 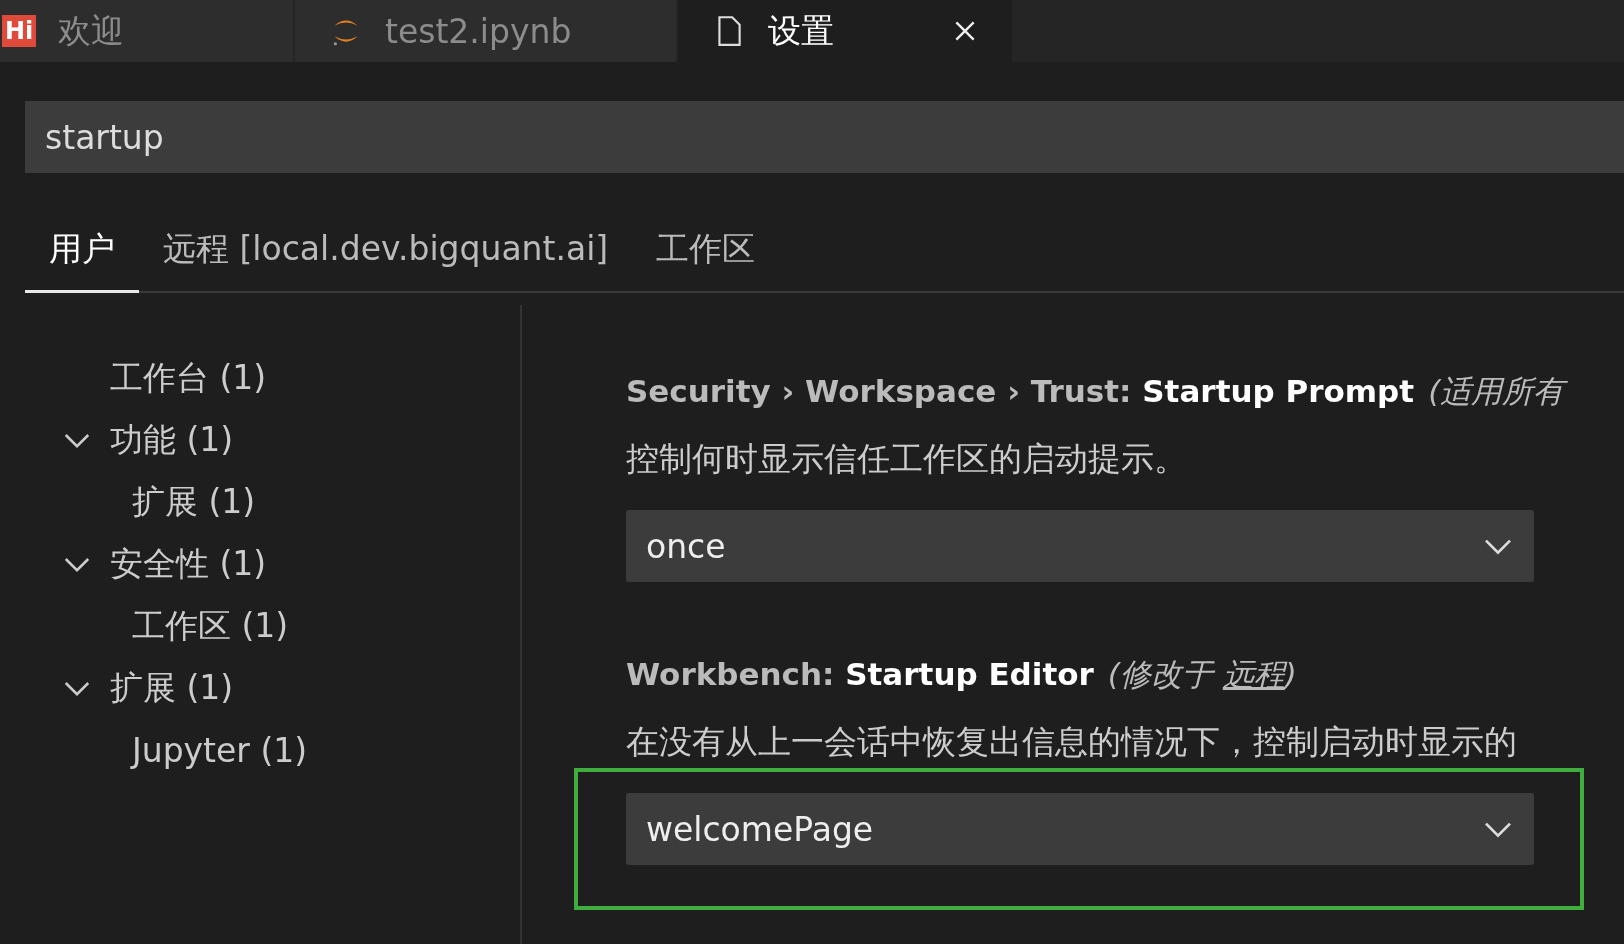 I want to click on tab-label: test2.ipynb, so click(x=478, y=31).